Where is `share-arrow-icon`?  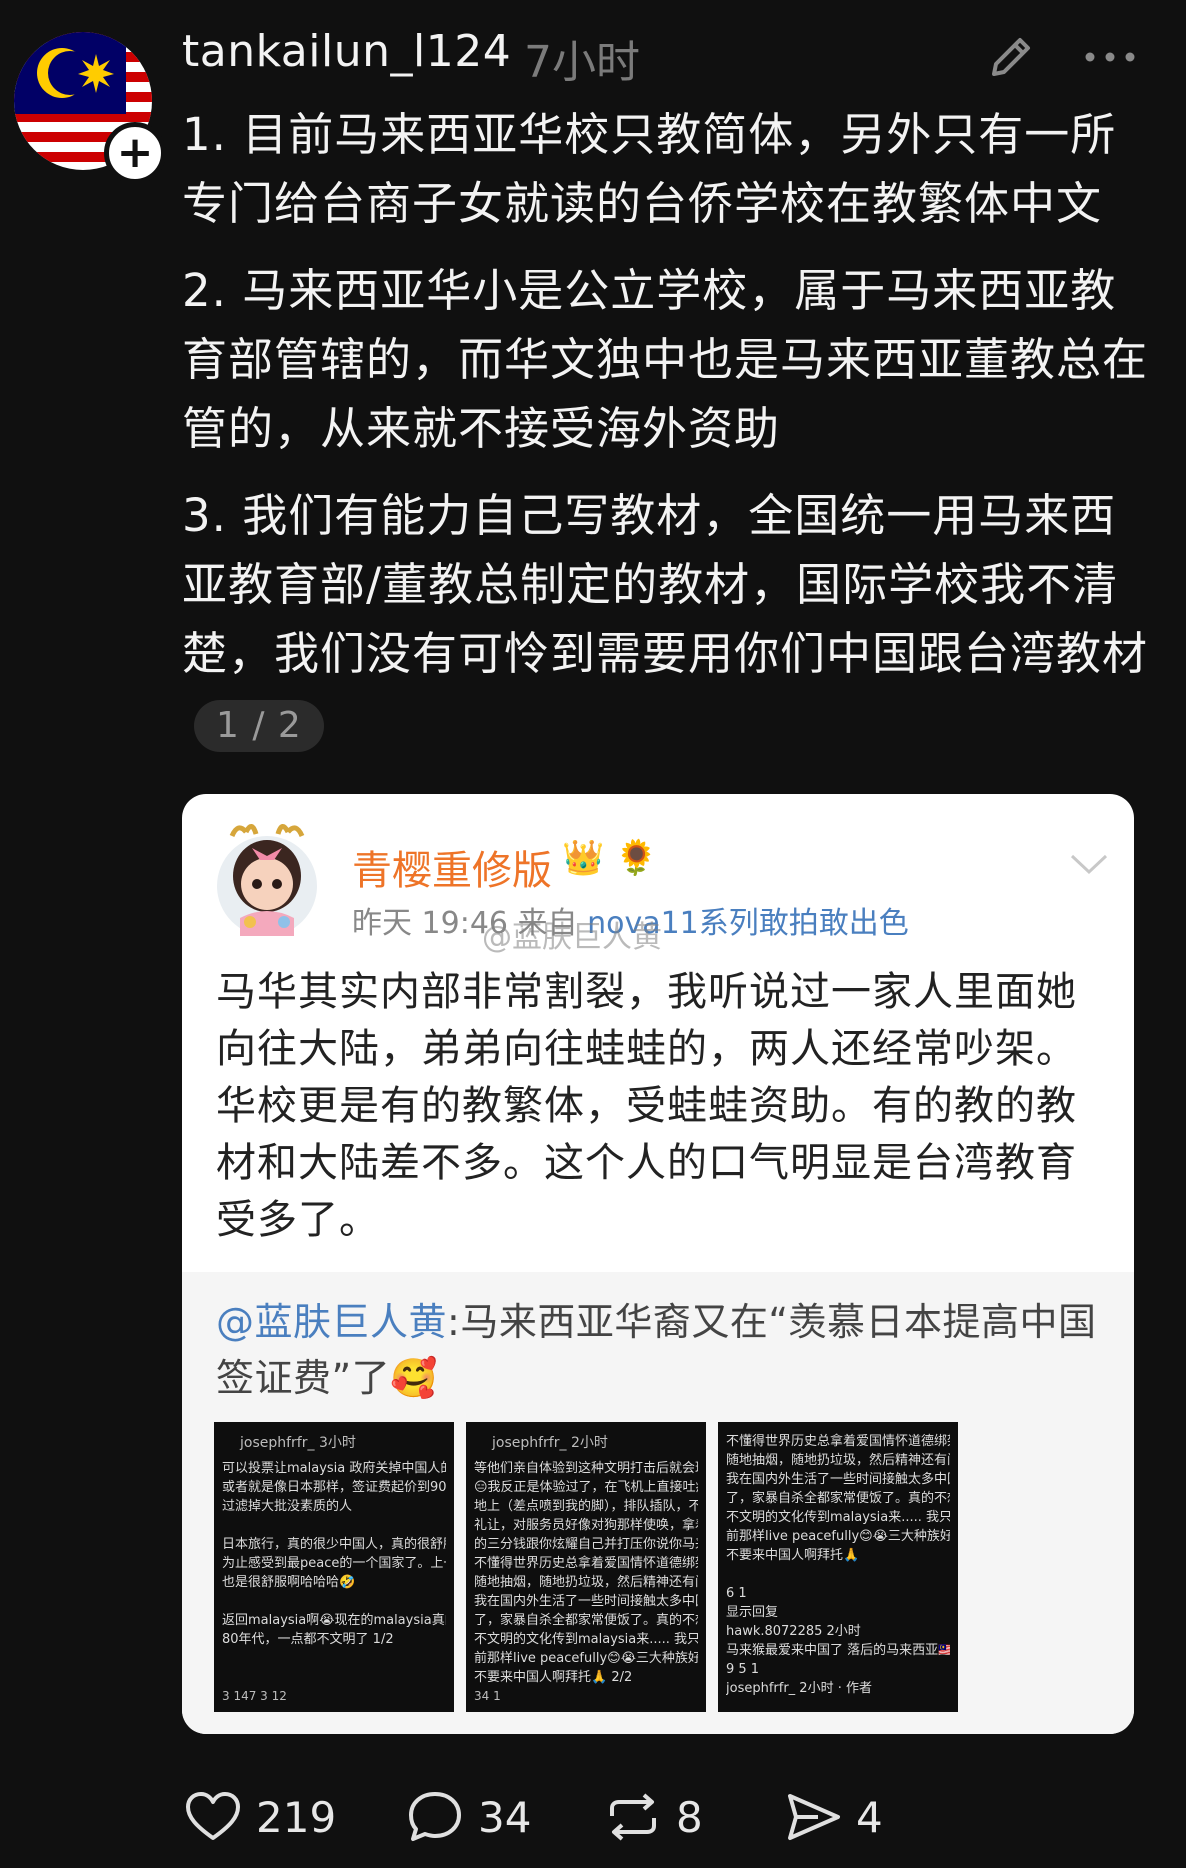
share-arrow-icon is located at coordinates (814, 1817).